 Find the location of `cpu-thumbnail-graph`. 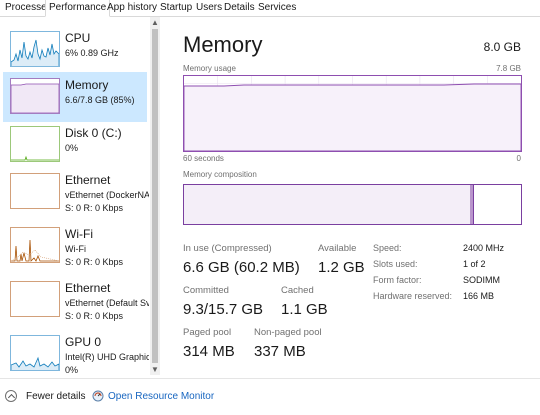

cpu-thumbnail-graph is located at coordinates (35, 49).